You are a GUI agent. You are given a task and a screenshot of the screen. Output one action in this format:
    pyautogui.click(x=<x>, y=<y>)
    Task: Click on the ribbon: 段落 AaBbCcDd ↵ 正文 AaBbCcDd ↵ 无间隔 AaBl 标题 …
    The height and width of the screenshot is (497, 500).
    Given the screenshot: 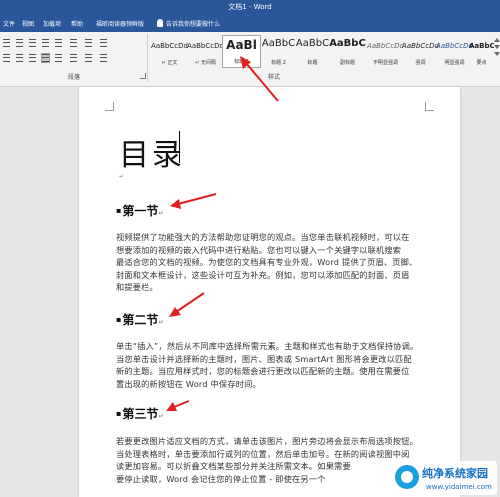 What is the action you would take?
    pyautogui.click(x=250, y=59)
    